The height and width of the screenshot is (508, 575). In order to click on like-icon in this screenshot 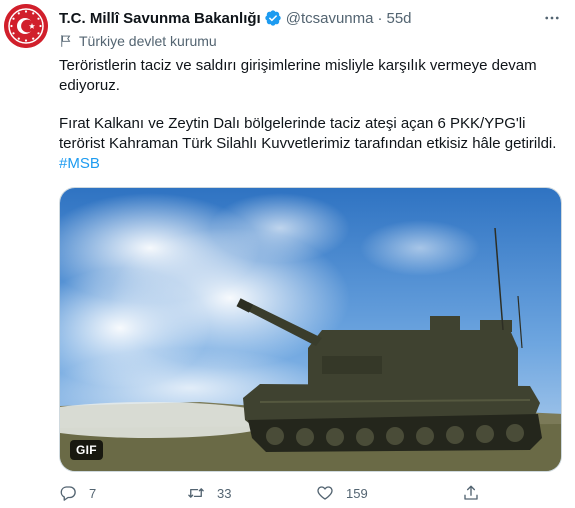, I will do `click(325, 493)`.